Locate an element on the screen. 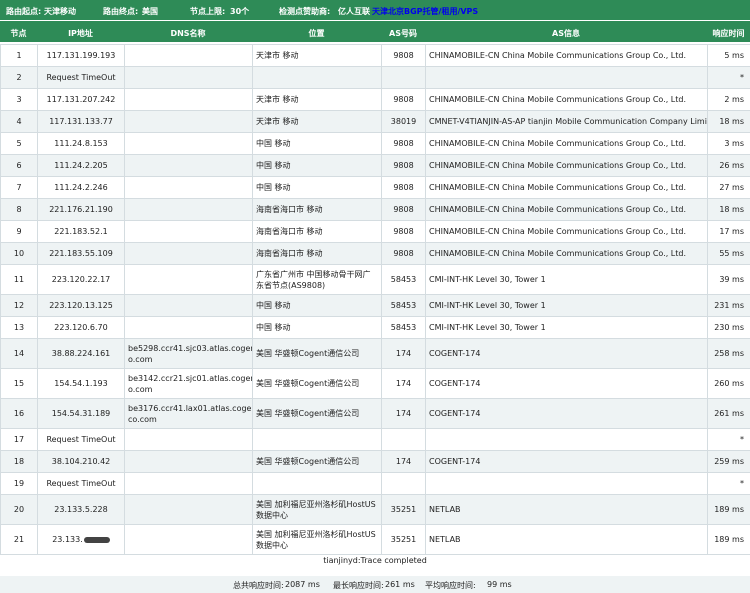 This screenshot has width=750, height=593. col-header-location: 位置 is located at coordinates (316, 33).